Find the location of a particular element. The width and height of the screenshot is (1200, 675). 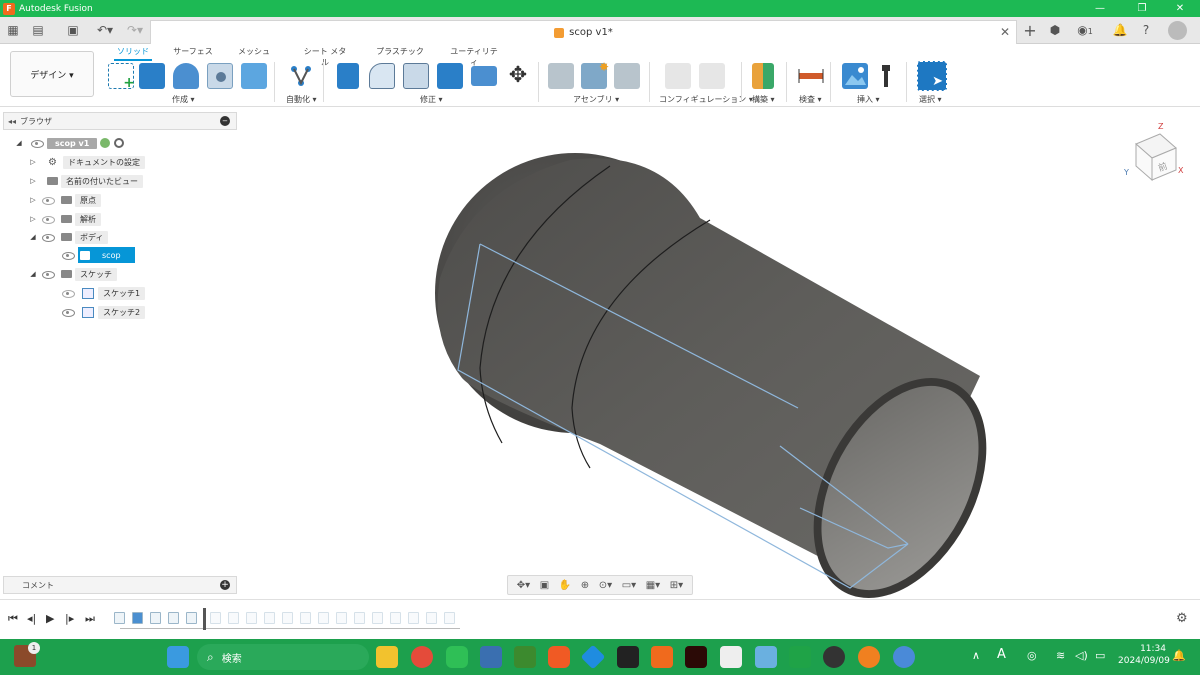

zoom-icon: ⊕ is located at coordinates (585, 585).